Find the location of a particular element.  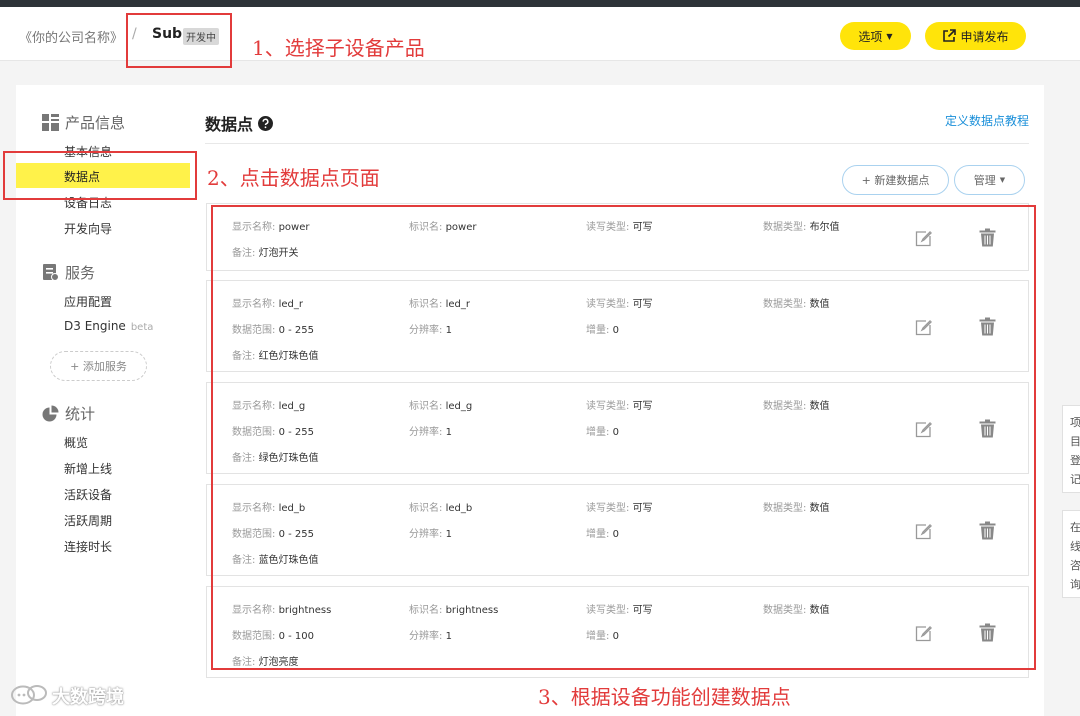

breadcrumb-company: 《你的公司名称》 is located at coordinates (71, 36).